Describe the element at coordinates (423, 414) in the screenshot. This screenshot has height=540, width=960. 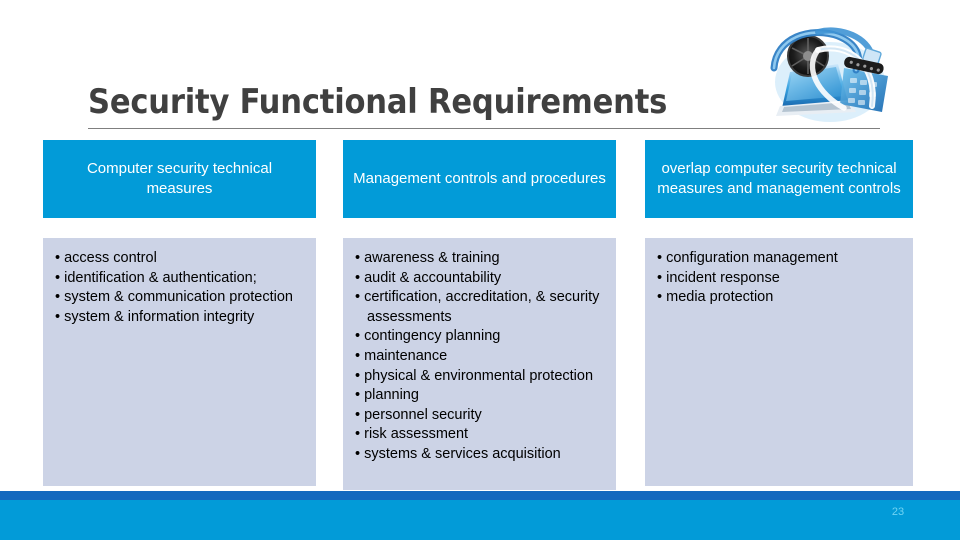
I see `list-item-label: personnel security` at that location.